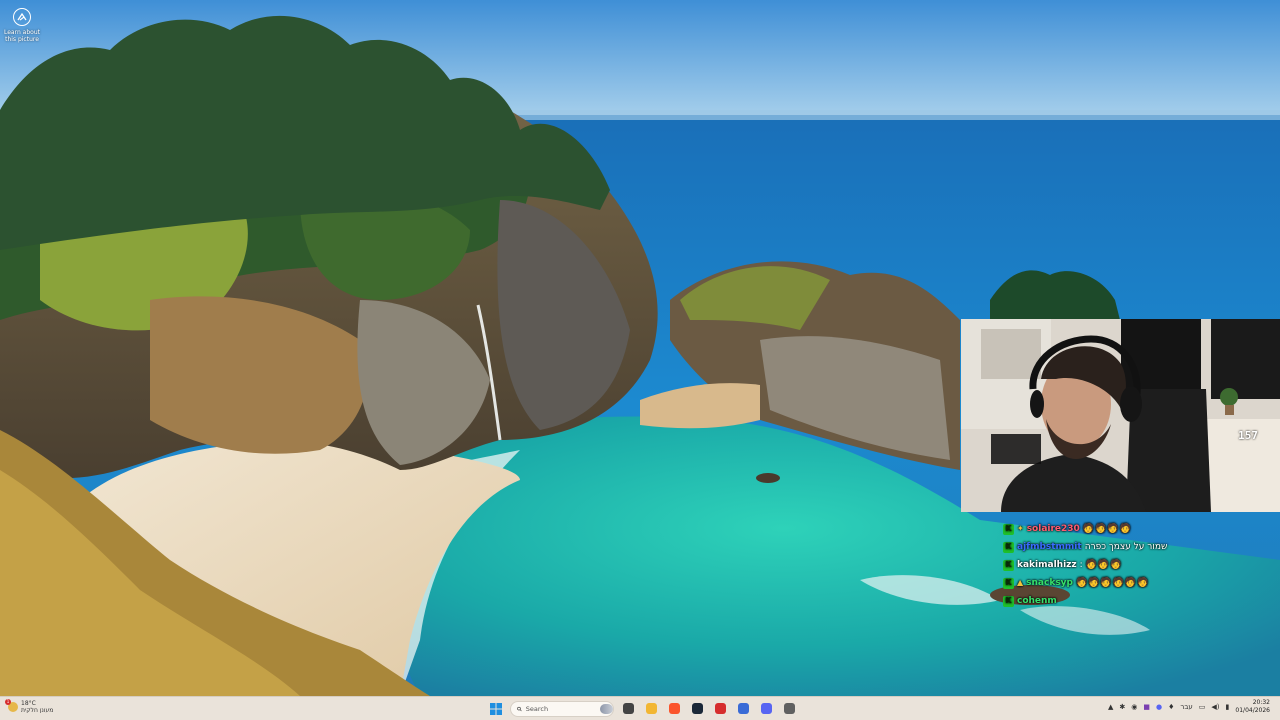  I want to click on onenote-tray-icon: ■, so click(1146, 707).